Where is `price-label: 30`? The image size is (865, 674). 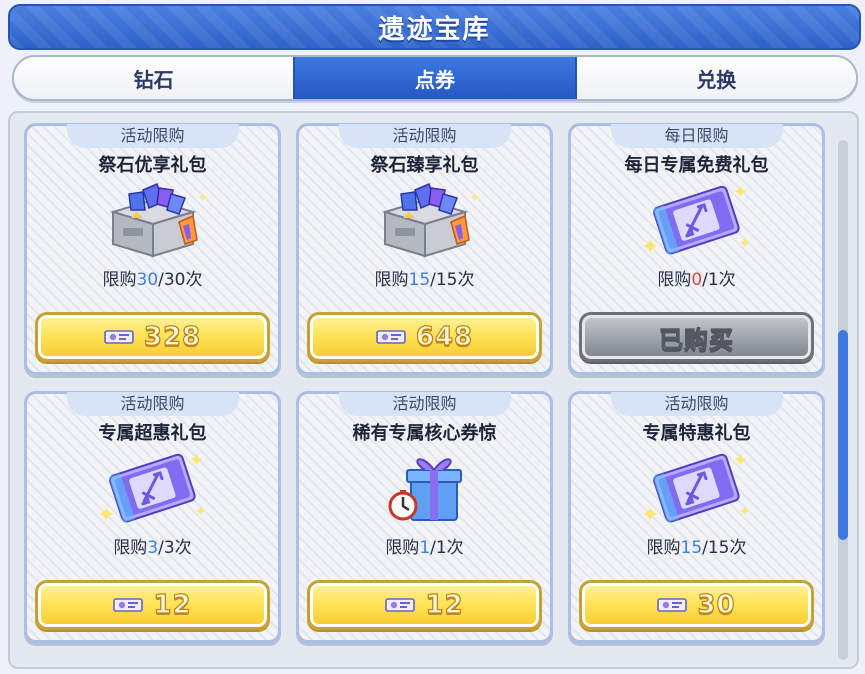
price-label: 30 is located at coordinates (716, 604).